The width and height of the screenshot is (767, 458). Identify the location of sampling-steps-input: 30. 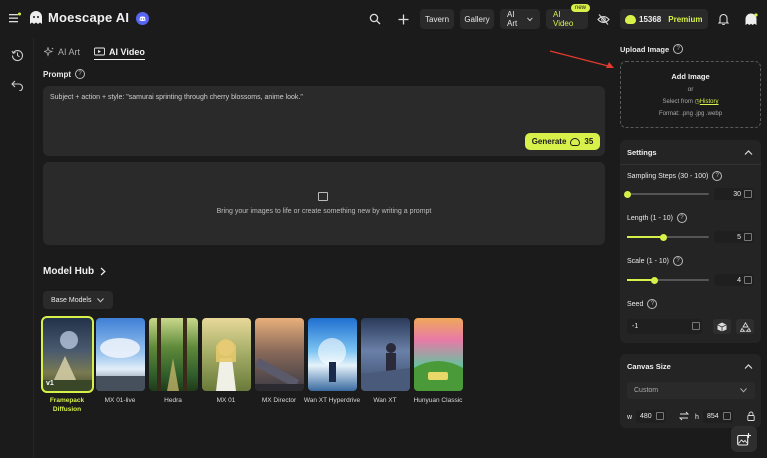
(734, 194).